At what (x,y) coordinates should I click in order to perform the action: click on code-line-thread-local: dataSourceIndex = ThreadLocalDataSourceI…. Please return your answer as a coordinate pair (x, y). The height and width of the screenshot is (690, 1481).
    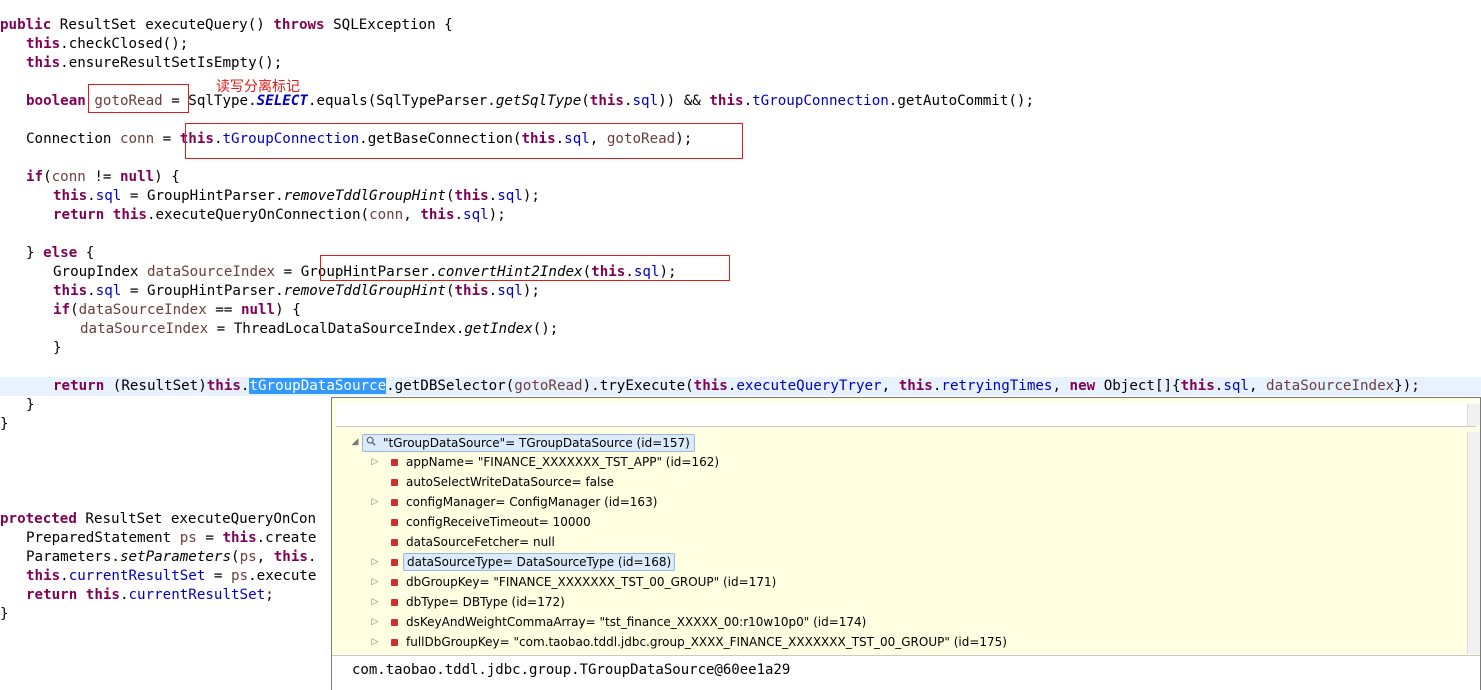
    Looking at the image, I should click on (319, 329).